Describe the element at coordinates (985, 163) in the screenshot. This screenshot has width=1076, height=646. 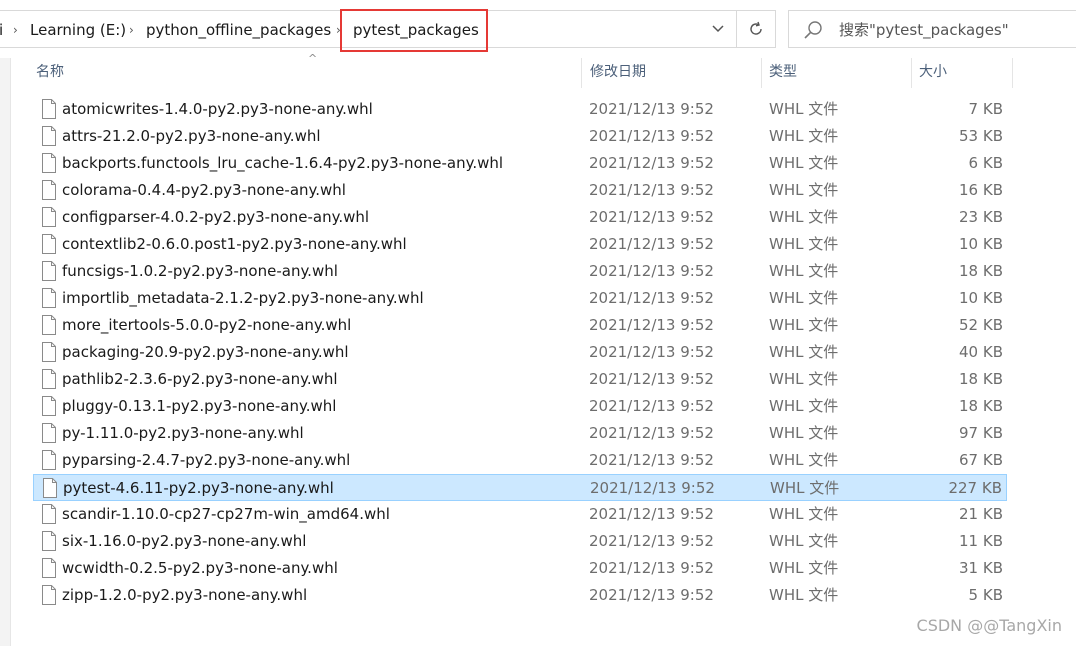
I see `file-size: 6 KB` at that location.